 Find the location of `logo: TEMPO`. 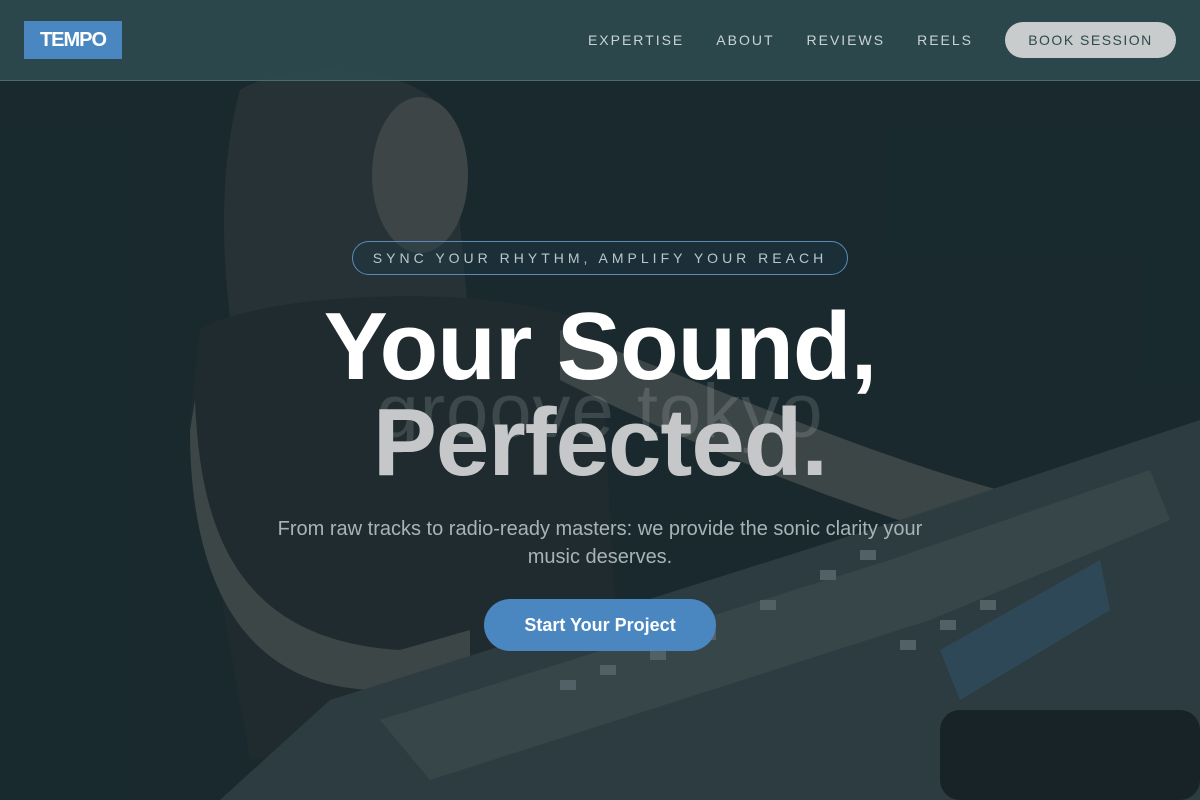

logo: TEMPO is located at coordinates (73, 40).